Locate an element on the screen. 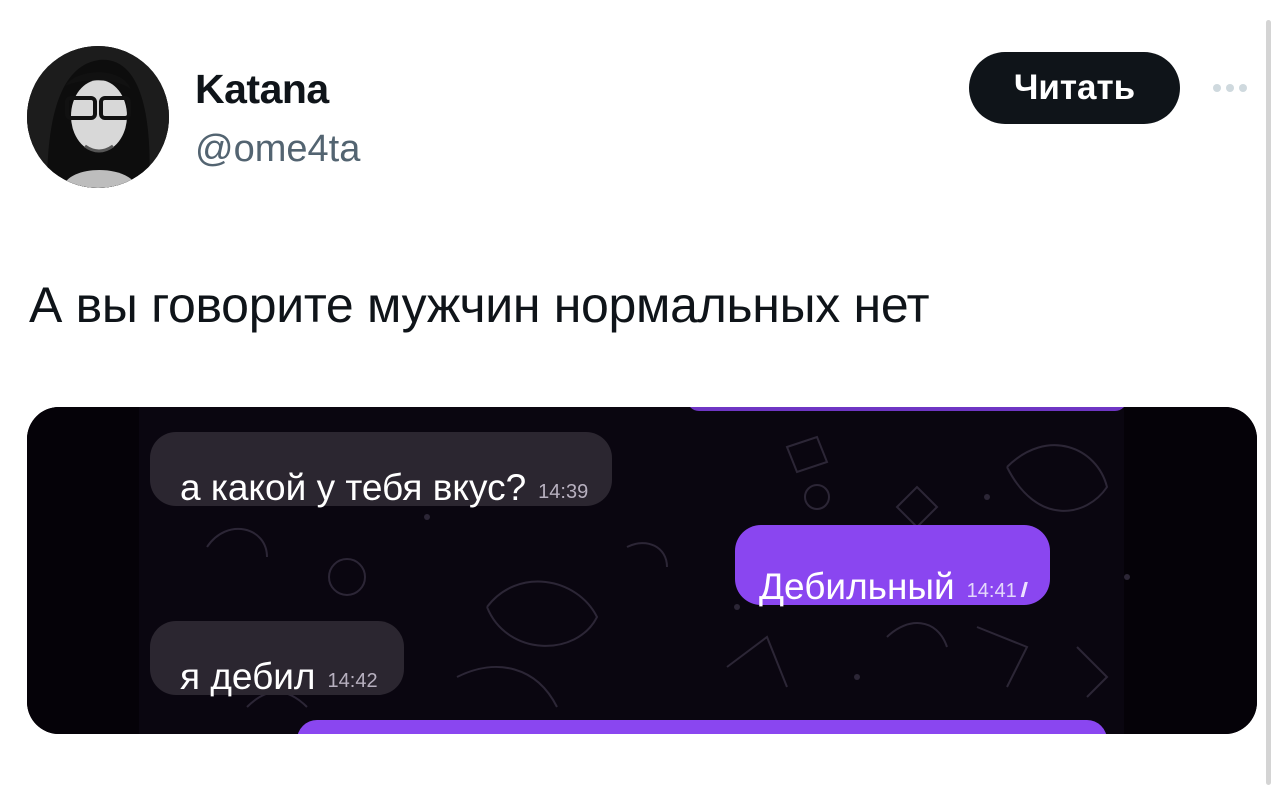 The image size is (1284, 785). more-horizontal-icon is located at coordinates (1230, 88).